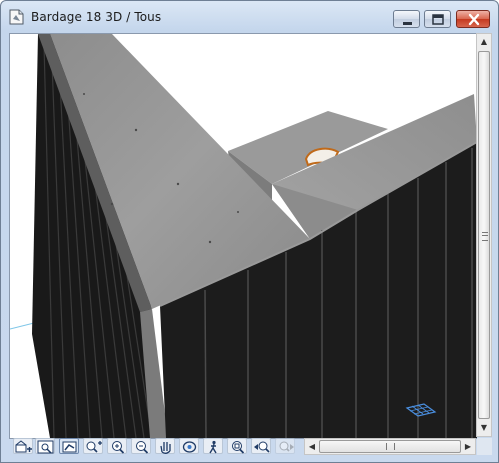 This screenshot has height=463, width=499. I want to click on size-grip, so click(484, 446).